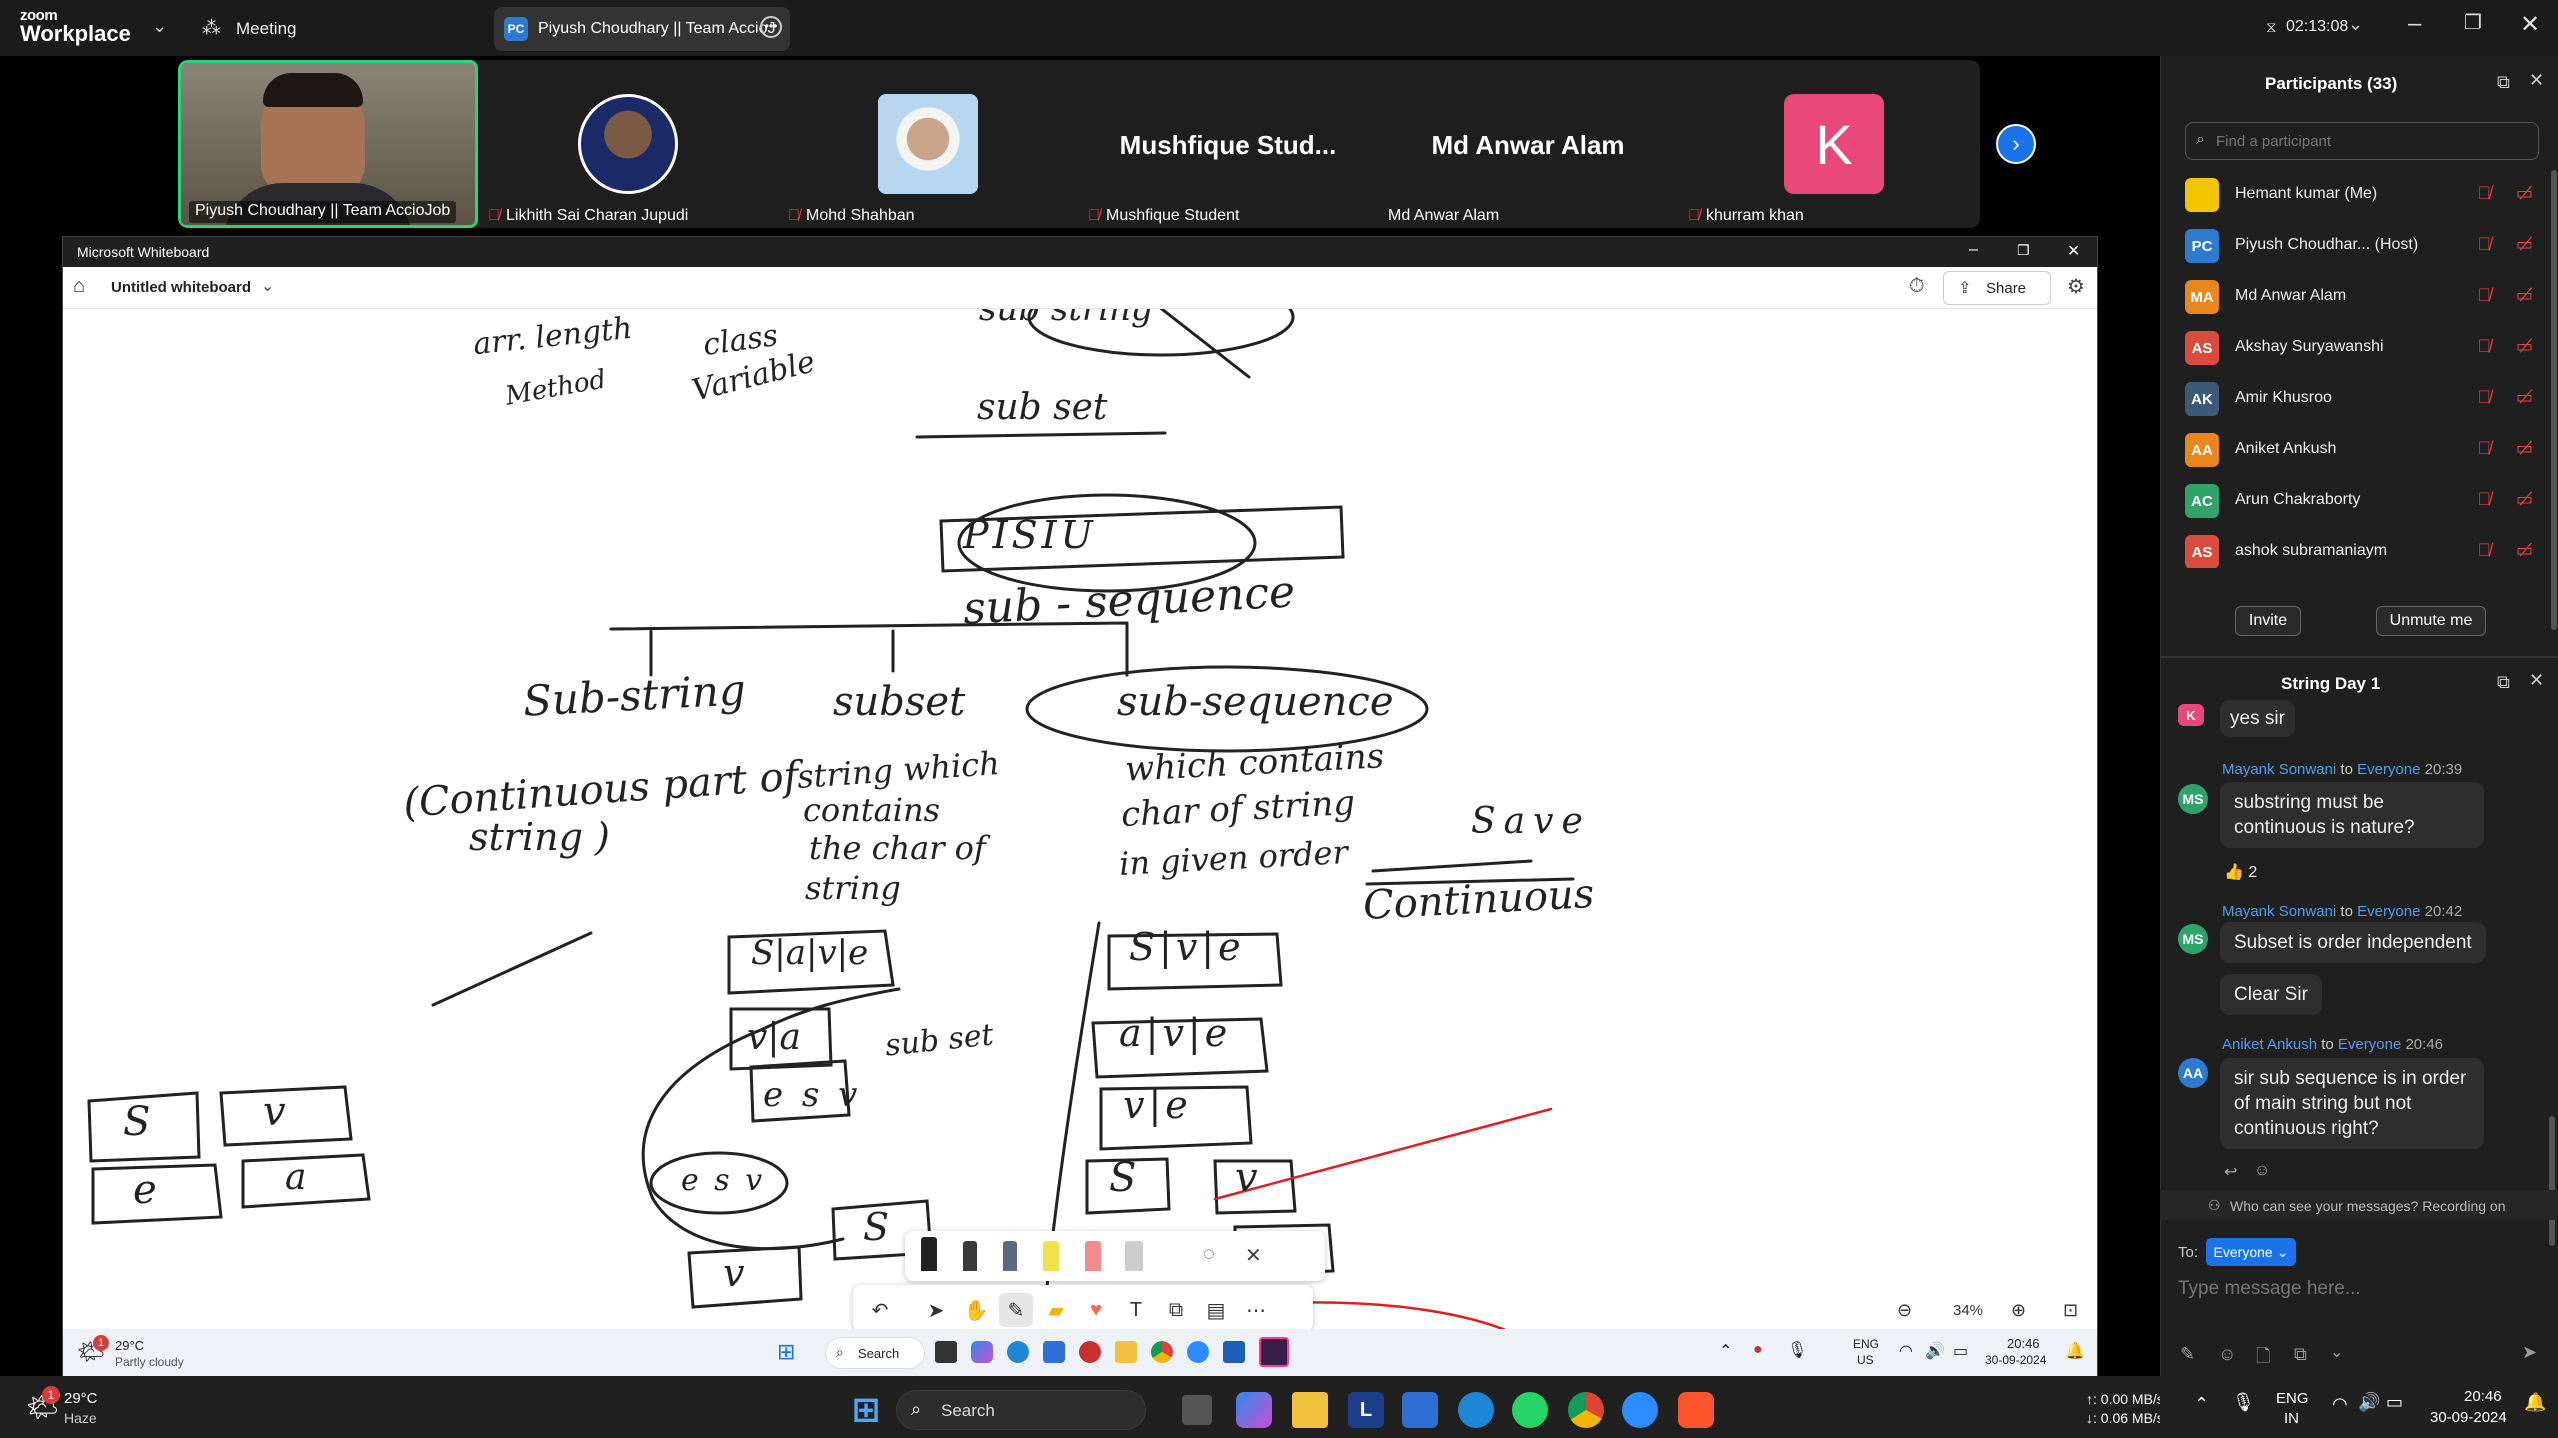  I want to click on chat-recipient-dropdown: Everyone ⌄, so click(2251, 1252).